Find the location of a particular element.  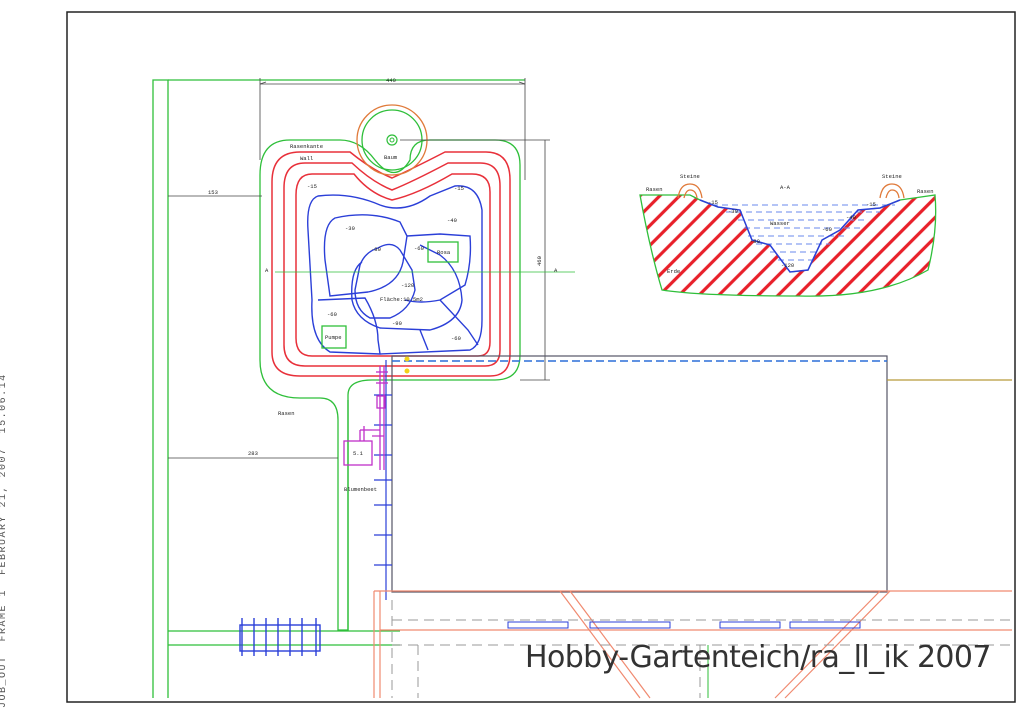

section-depth-80: -80 is located at coordinates (755, 241).